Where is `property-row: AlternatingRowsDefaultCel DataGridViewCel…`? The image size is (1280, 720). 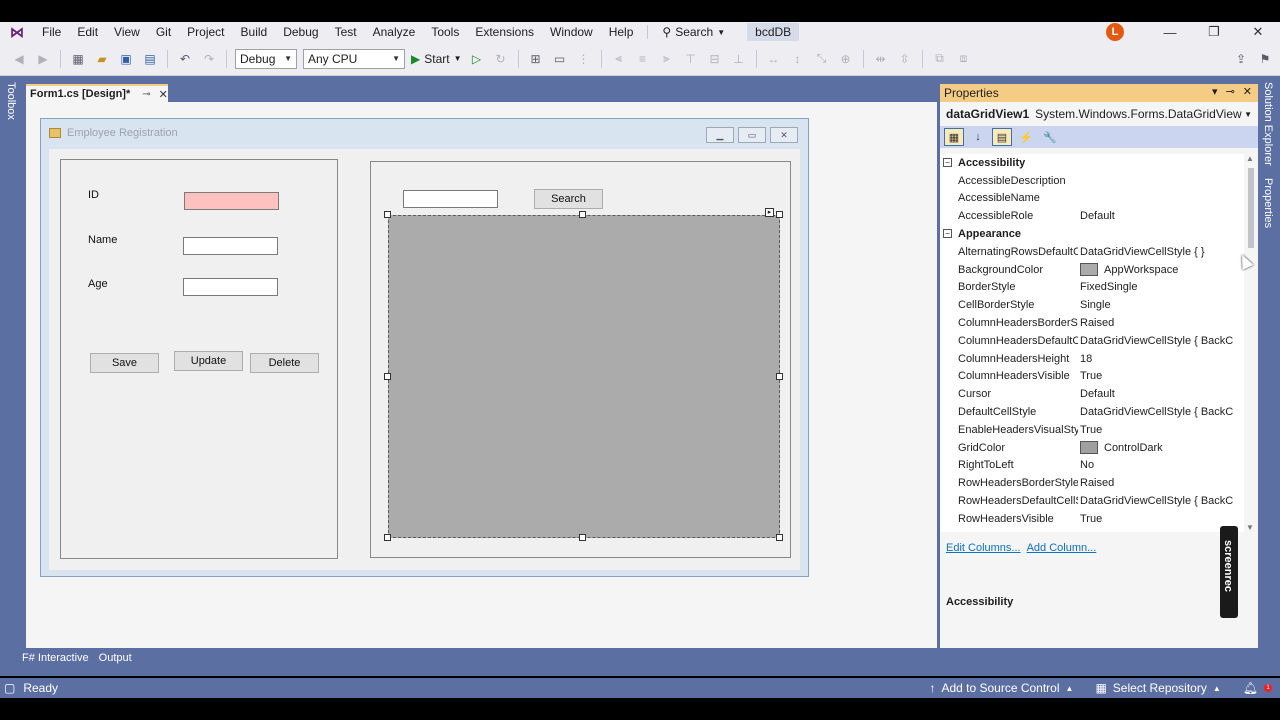
property-row: AlternatingRowsDefaultCel DataGridViewCel… is located at coordinates (1092, 252).